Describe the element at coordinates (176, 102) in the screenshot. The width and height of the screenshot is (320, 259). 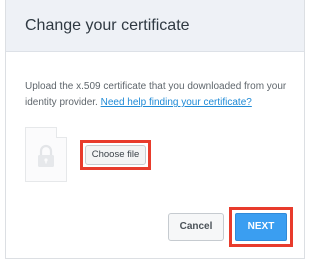
I see `help-link: Need help finding your certificate?` at that location.